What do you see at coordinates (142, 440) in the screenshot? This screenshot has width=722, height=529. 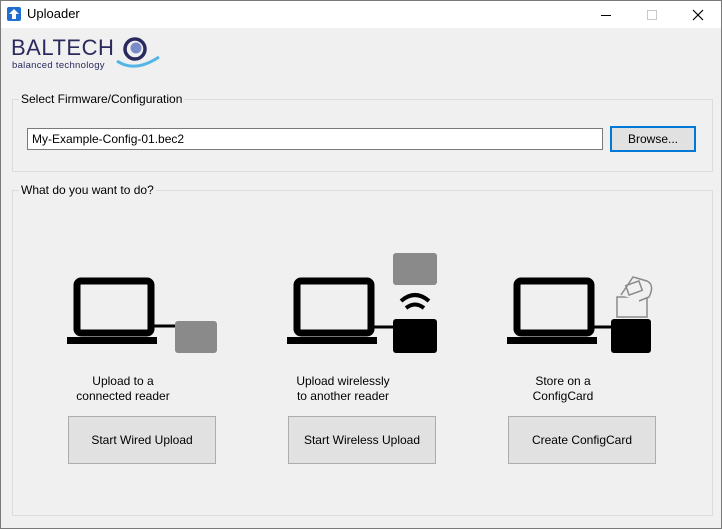 I see `start-wired-upload-button: Start Wired Upload` at bounding box center [142, 440].